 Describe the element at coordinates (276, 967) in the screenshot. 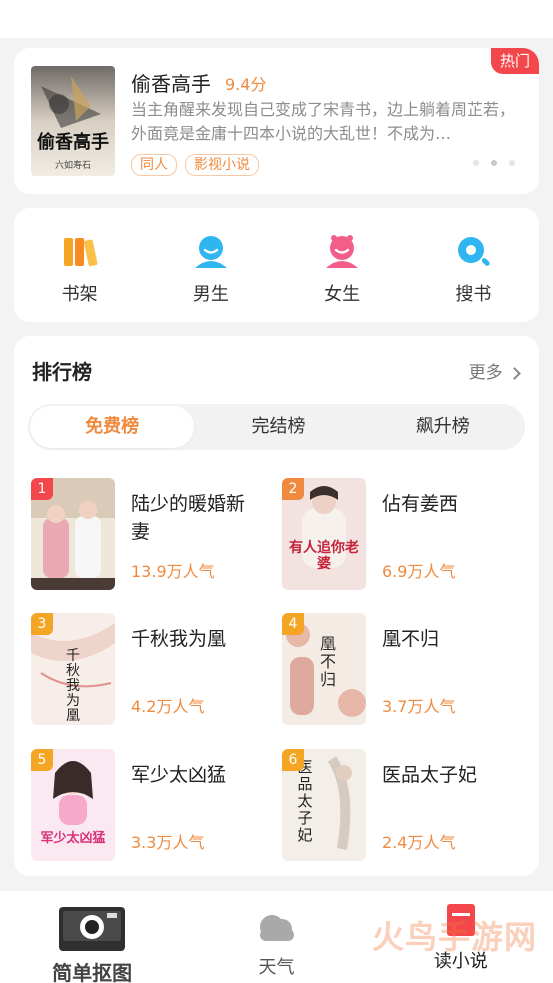

I see `nav-label: 天气` at that location.